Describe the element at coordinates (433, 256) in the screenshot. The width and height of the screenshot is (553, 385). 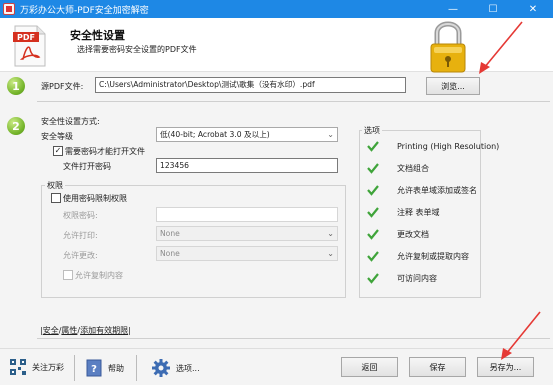
I see `option-item-label: 允许复制或提取内容` at that location.